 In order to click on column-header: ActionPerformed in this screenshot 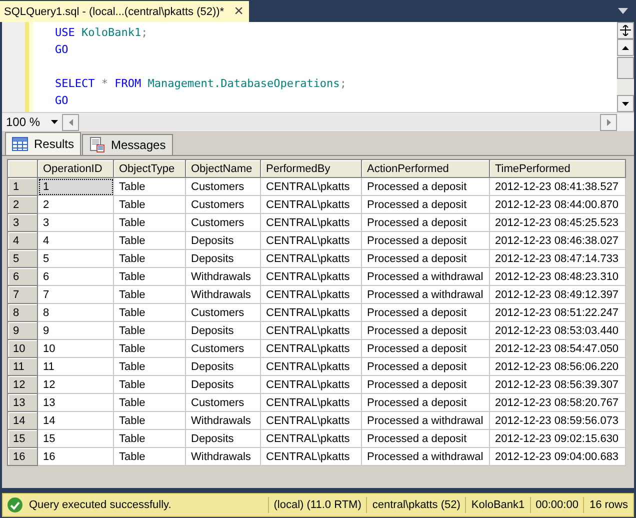, I will do `click(426, 169)`.